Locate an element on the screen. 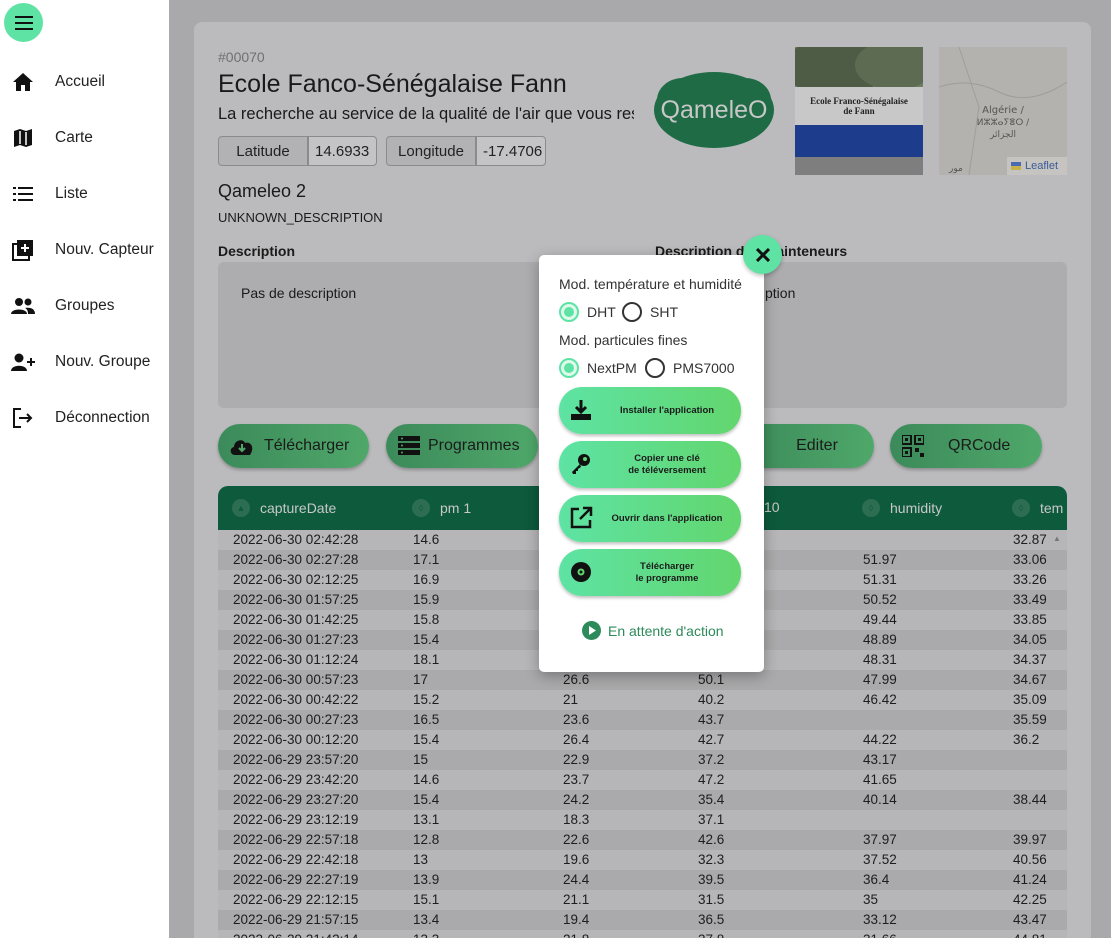 The width and height of the screenshot is (1111, 938). sidebar-item-accueil: Accueil is located at coordinates (84, 82).